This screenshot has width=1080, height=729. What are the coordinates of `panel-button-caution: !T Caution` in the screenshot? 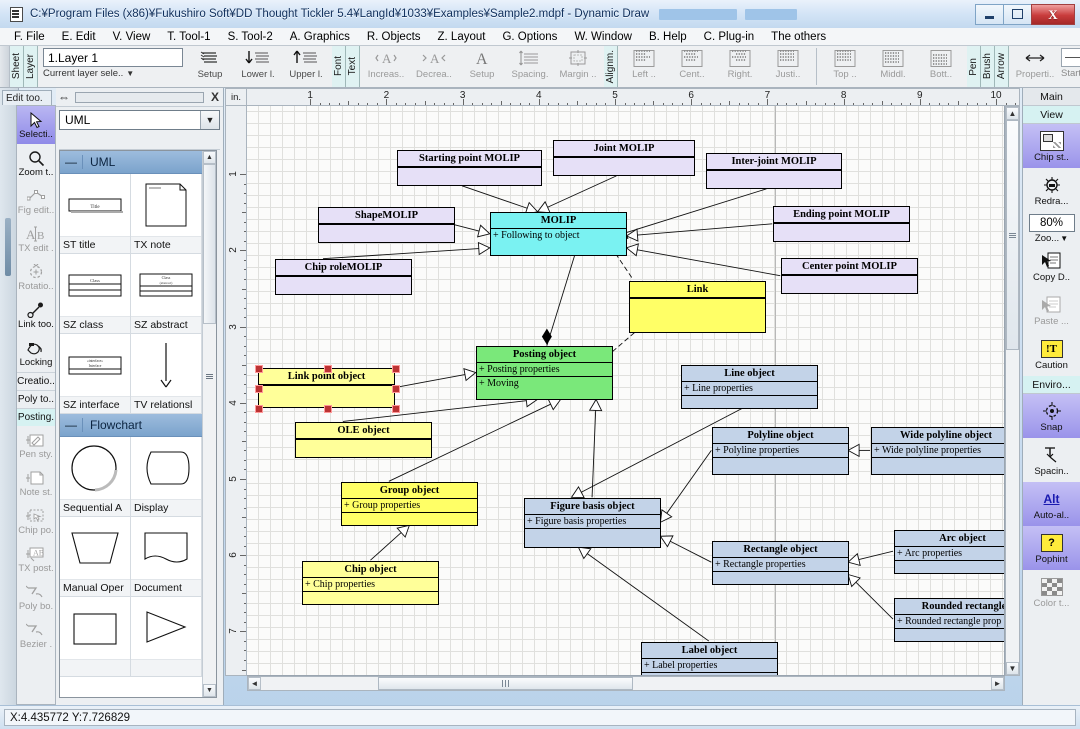 It's located at (1051, 354).